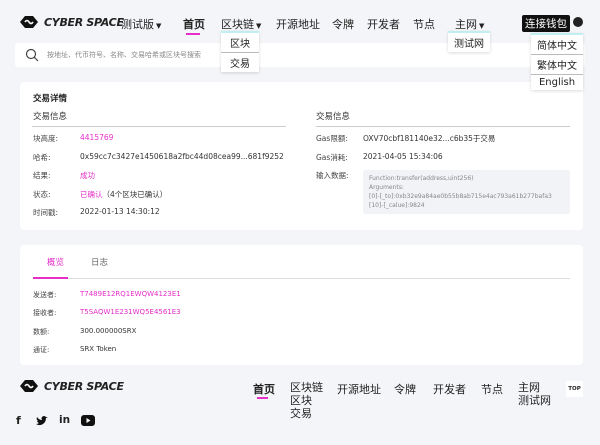 This screenshot has width=600, height=445. Describe the element at coordinates (108, 331) in the screenshot. I see `amount-value: 300.000000SRX` at that location.